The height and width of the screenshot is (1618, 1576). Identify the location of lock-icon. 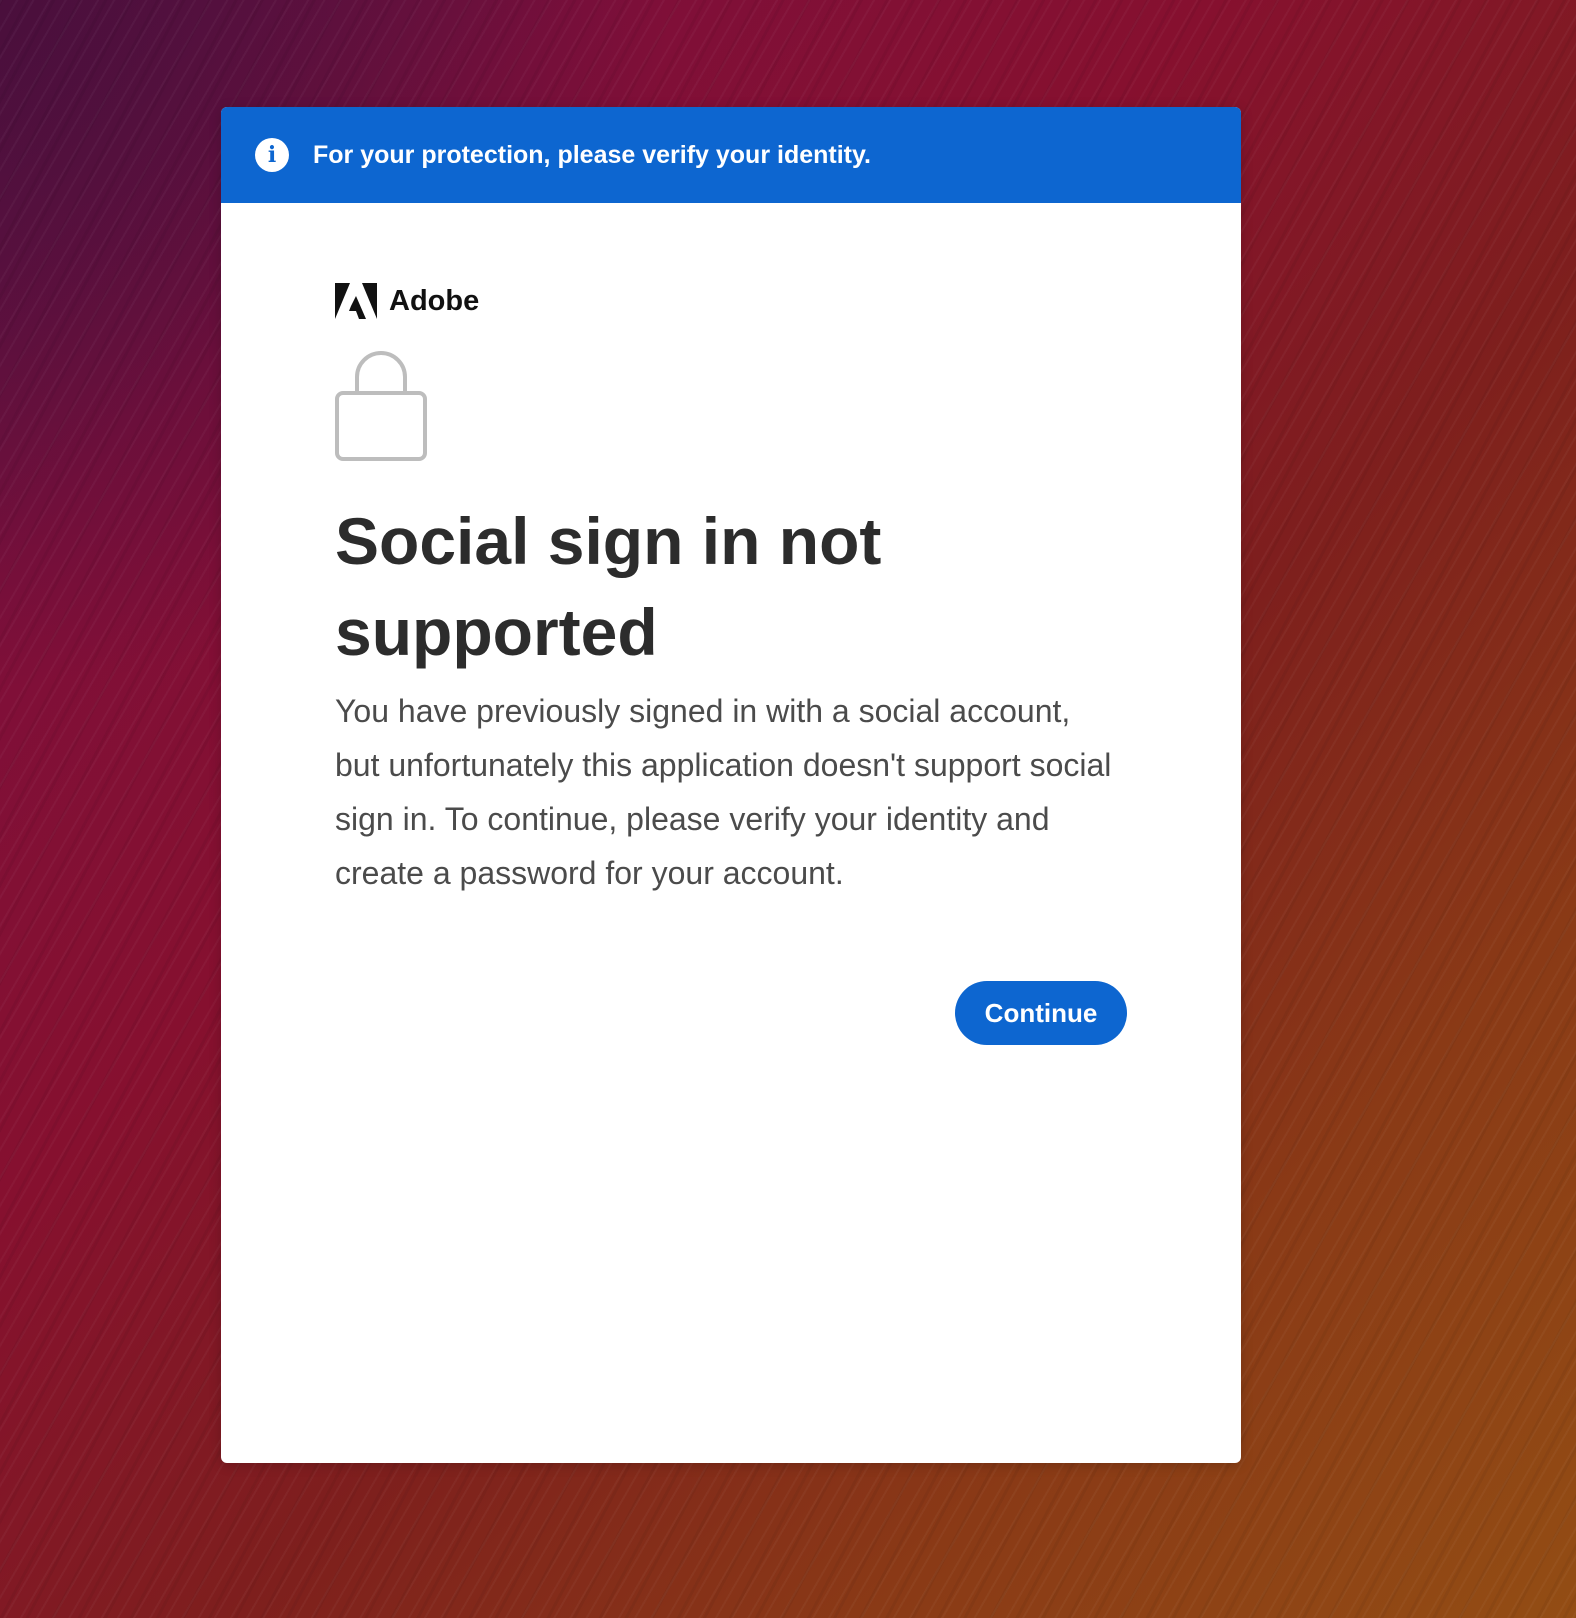
(381, 406).